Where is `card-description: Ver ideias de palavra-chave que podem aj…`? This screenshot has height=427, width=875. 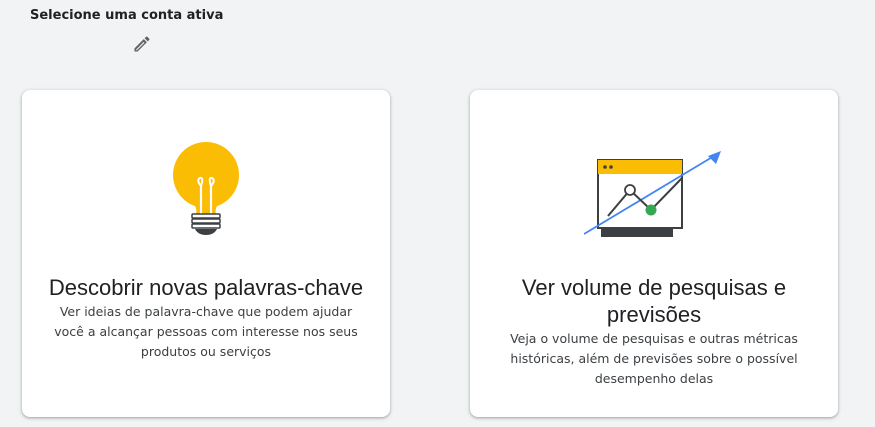 card-description: Ver ideias de palavra-chave que podem aj… is located at coordinates (206, 331).